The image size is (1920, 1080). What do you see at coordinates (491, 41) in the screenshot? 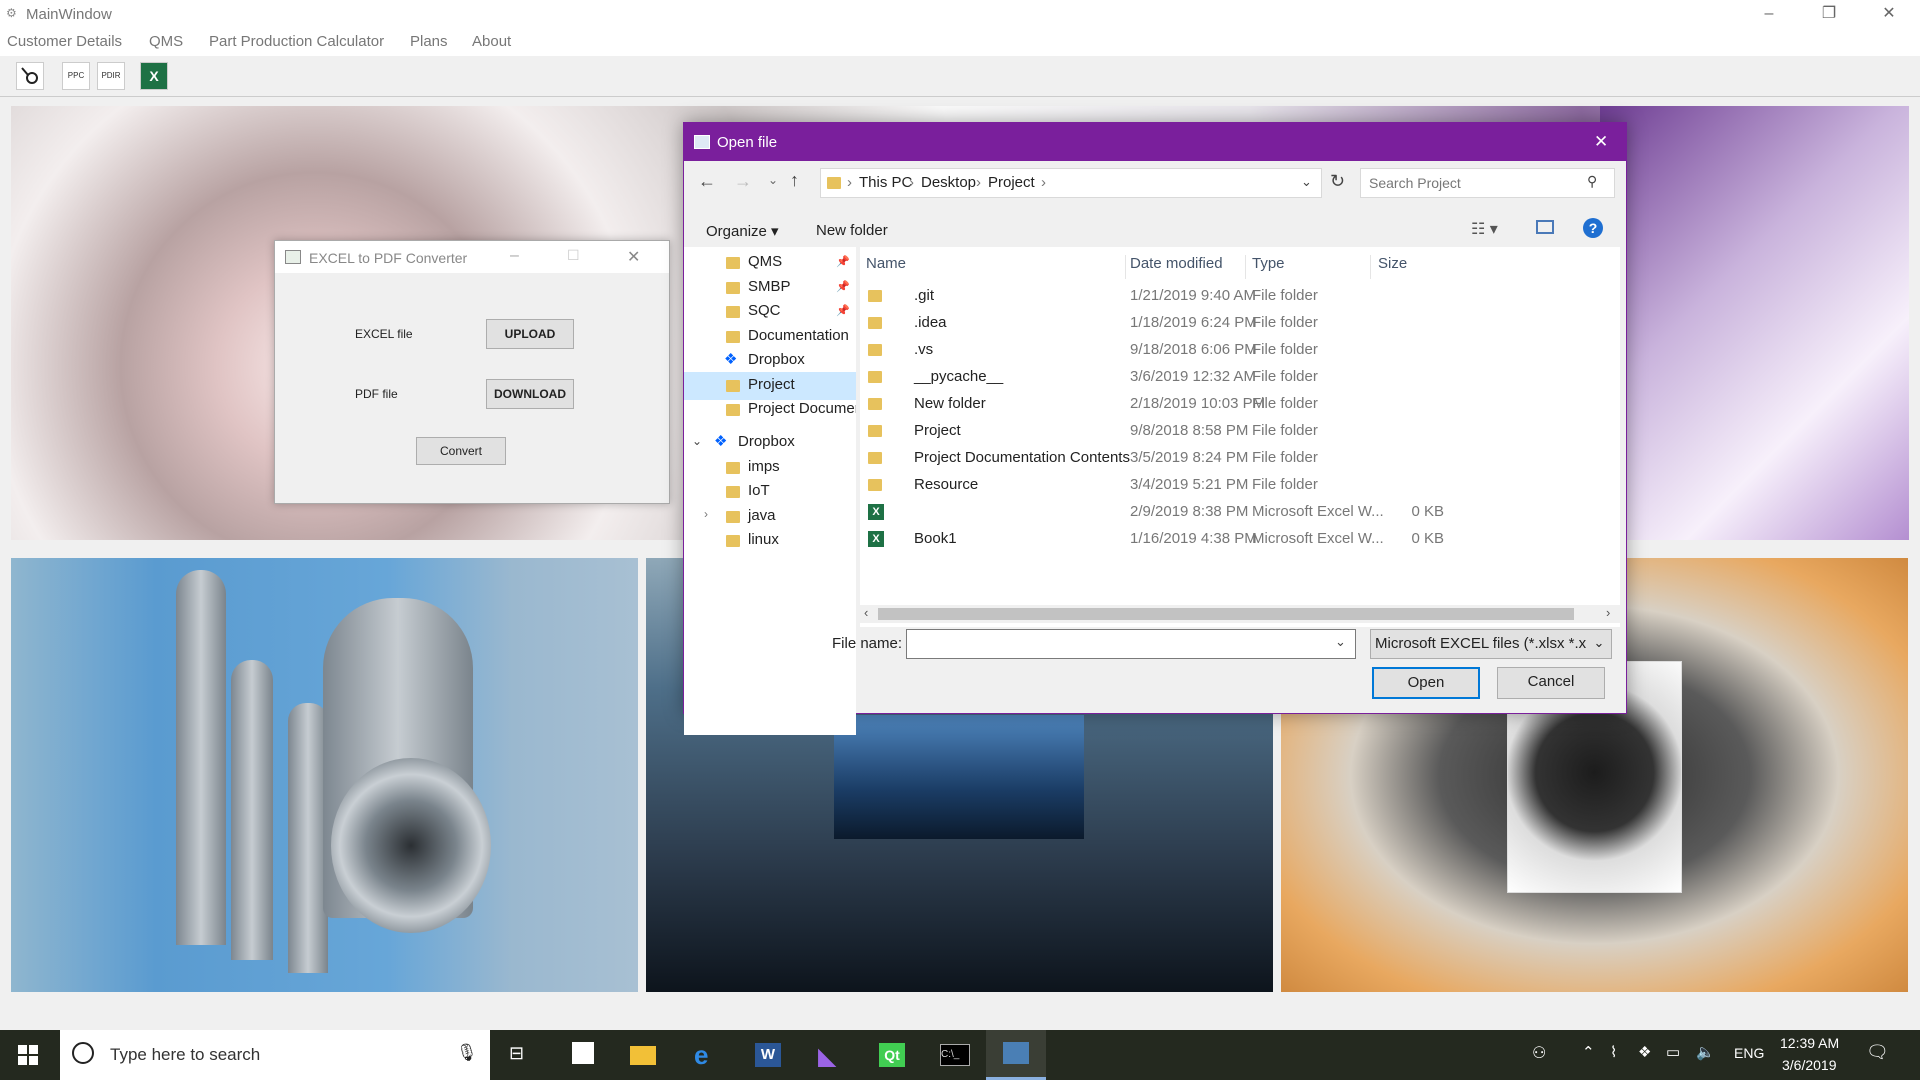
I see `menu-about: About` at bounding box center [491, 41].